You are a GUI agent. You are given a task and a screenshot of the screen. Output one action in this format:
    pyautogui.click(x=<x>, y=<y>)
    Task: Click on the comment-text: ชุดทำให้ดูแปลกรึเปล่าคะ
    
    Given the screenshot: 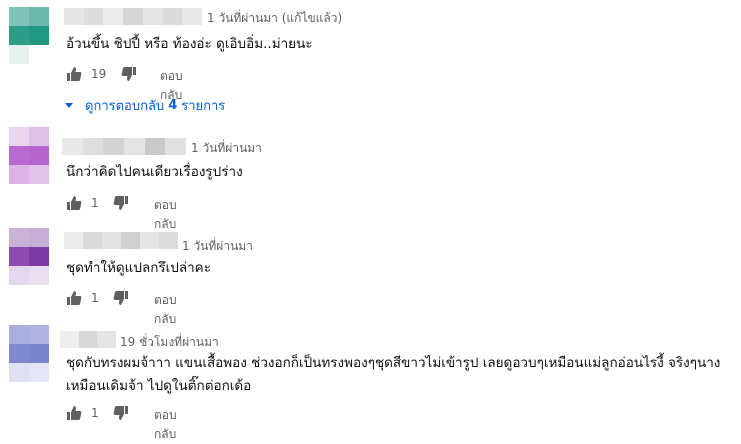 What is the action you would take?
    pyautogui.click(x=138, y=268)
    